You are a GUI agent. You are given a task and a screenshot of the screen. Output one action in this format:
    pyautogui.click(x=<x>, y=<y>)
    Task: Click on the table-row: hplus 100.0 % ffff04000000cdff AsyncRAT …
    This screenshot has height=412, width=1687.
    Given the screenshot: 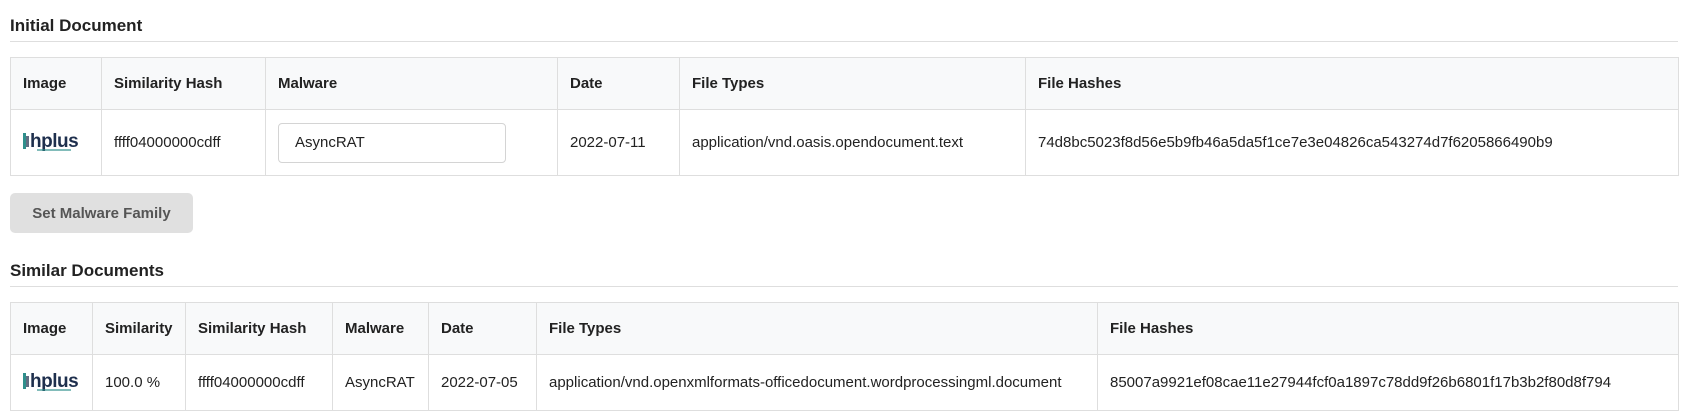 What is the action you would take?
    pyautogui.click(x=844, y=382)
    